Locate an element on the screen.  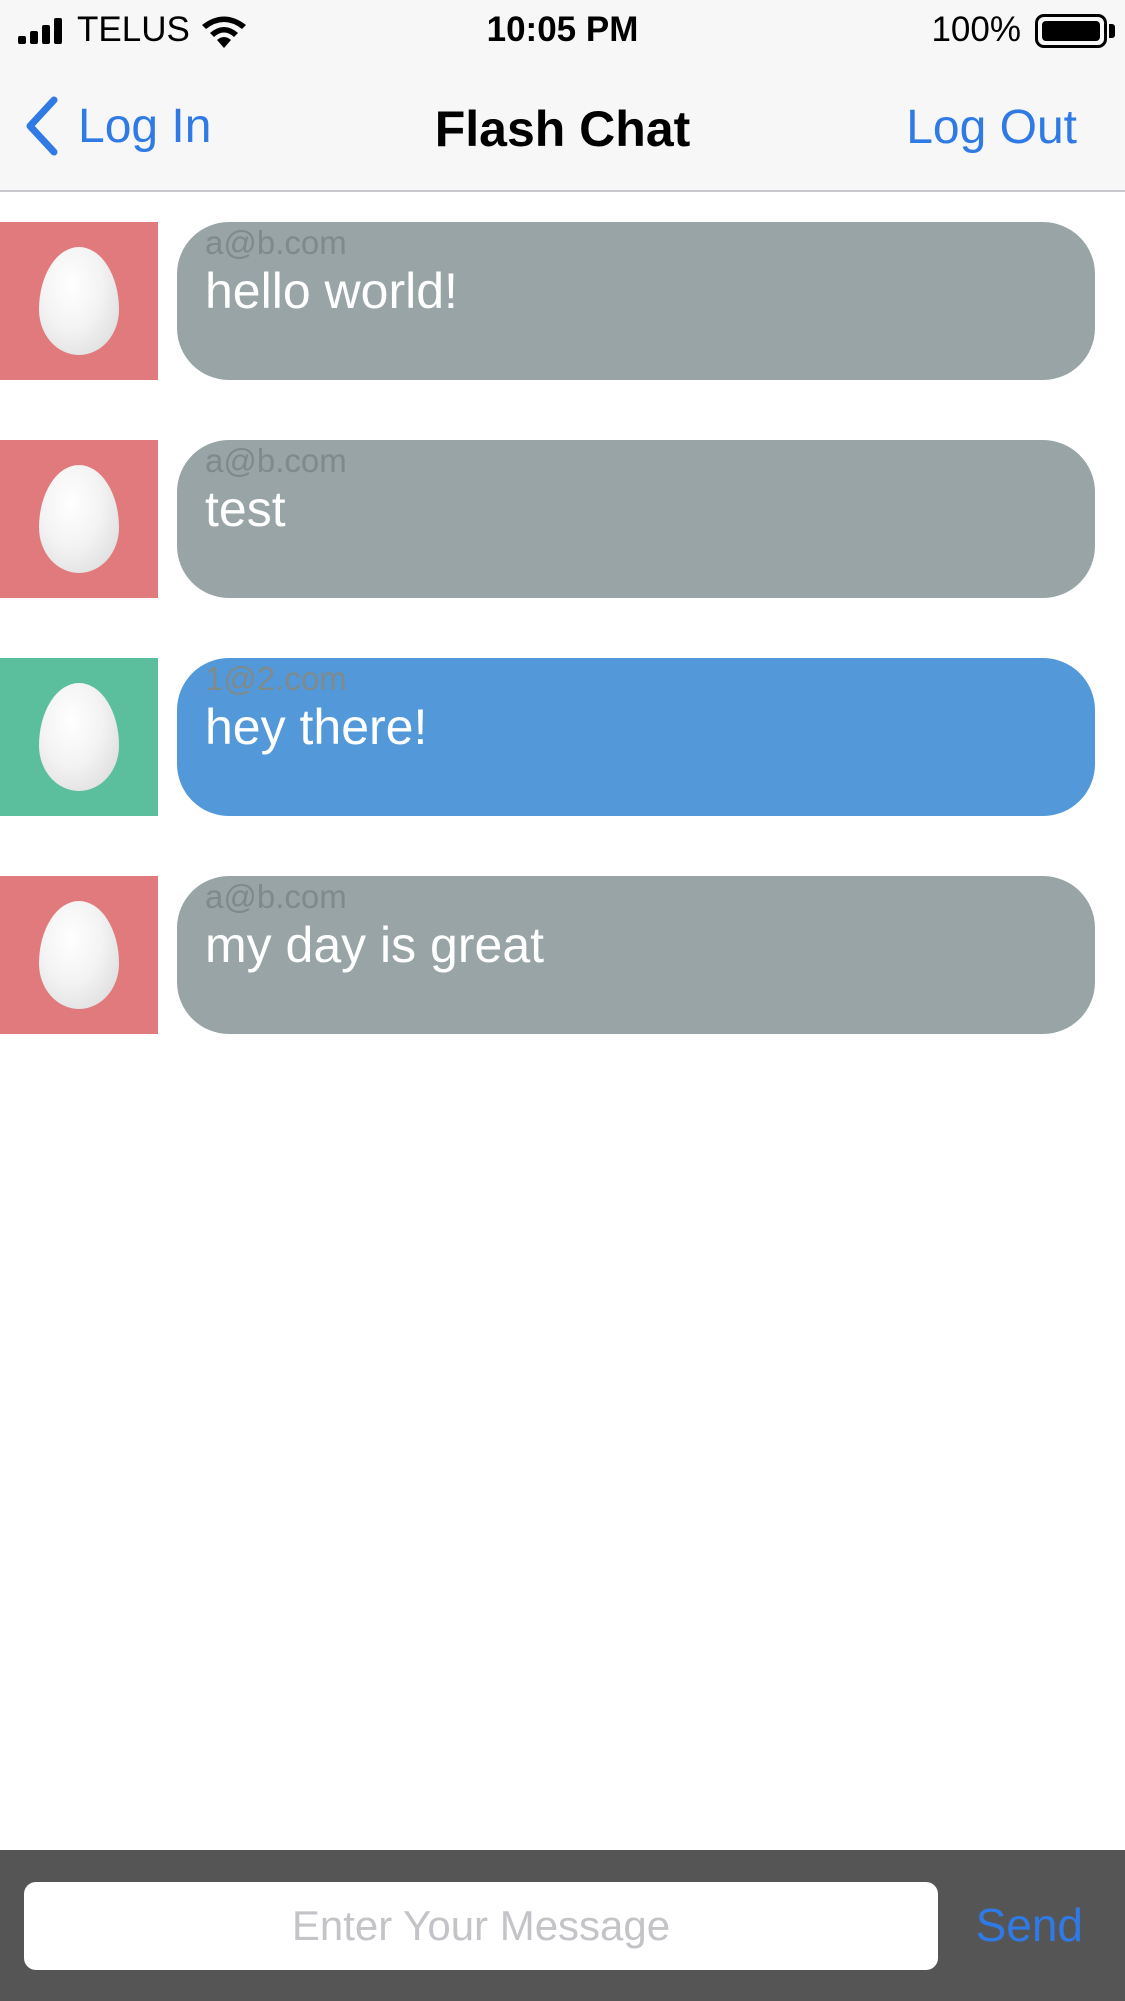
message-body: my day is great is located at coordinates (375, 945).